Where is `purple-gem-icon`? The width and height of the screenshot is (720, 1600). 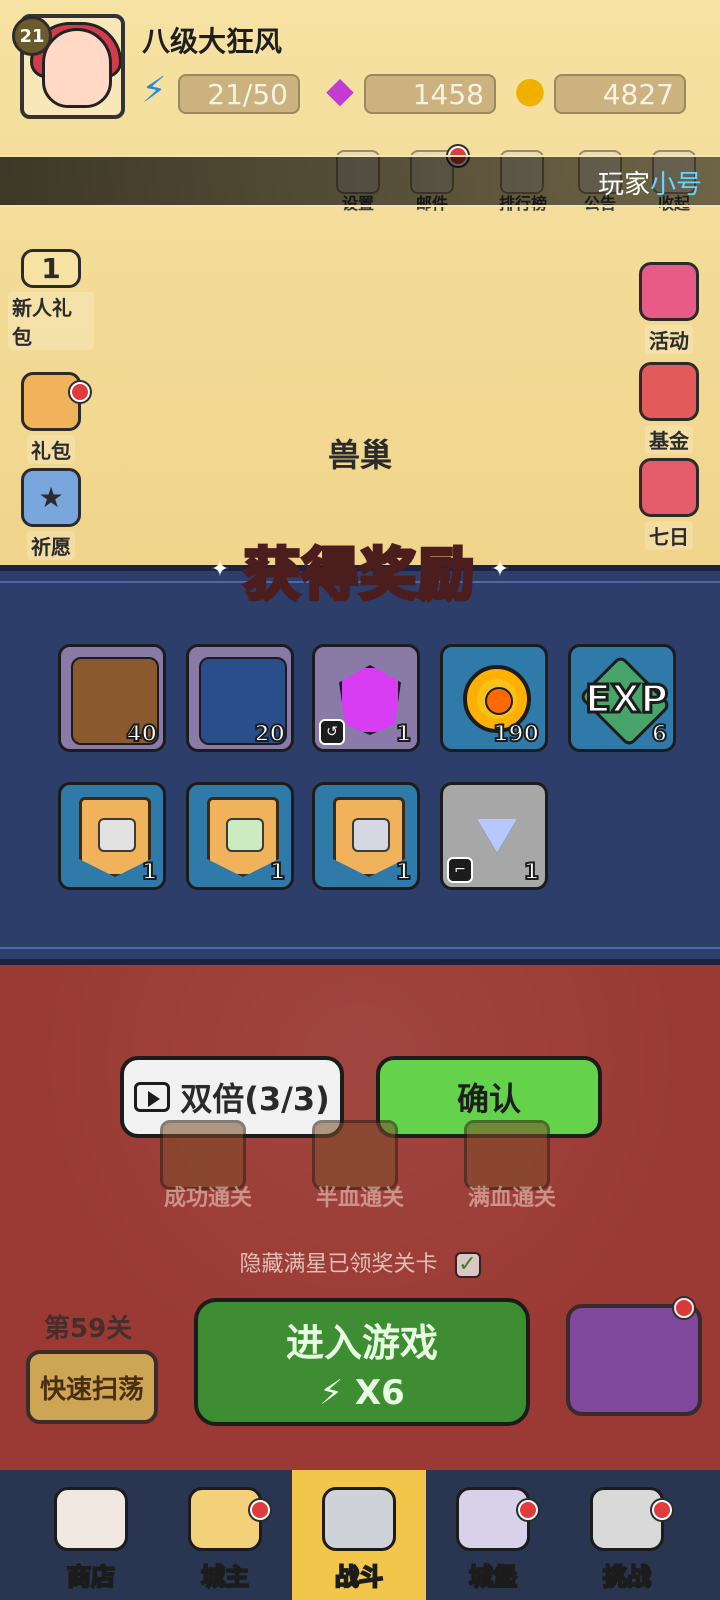
purple-gem-icon is located at coordinates (370, 700).